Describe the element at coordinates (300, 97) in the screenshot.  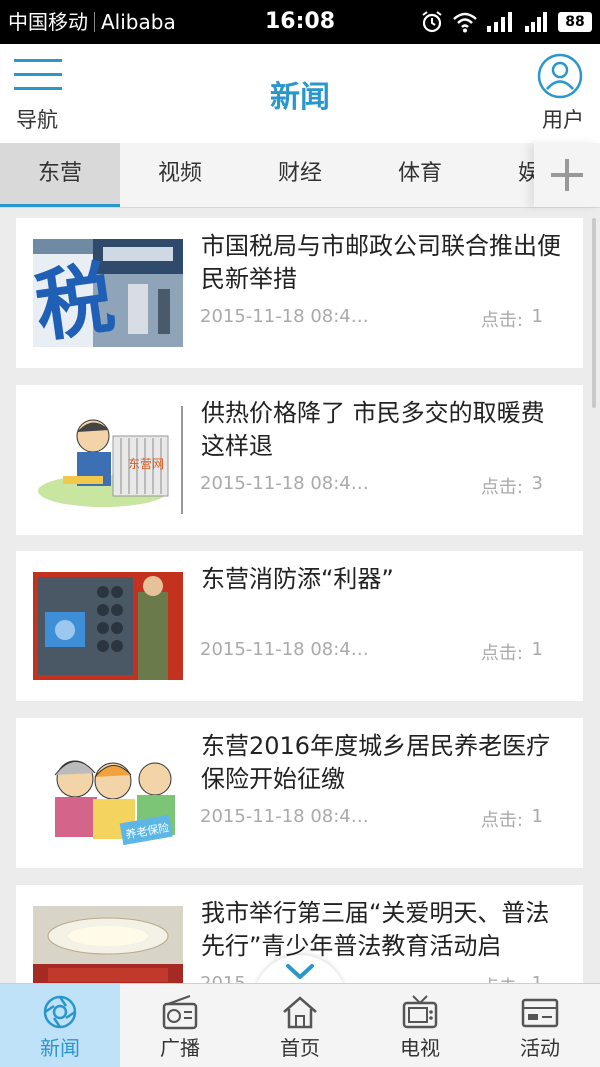
I see `page-title: 新闻` at that location.